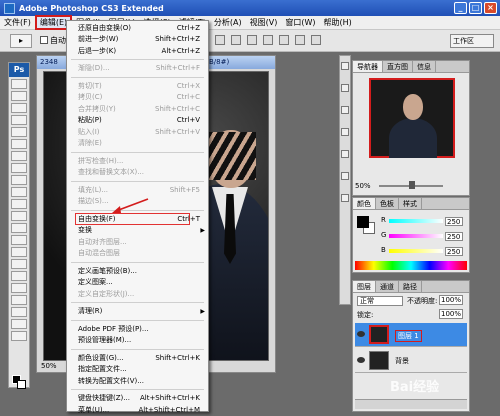 The height and width of the screenshot is (416, 500). Describe the element at coordinates (424, 66) in the screenshot. I see `panel-tab: 信息` at that location.